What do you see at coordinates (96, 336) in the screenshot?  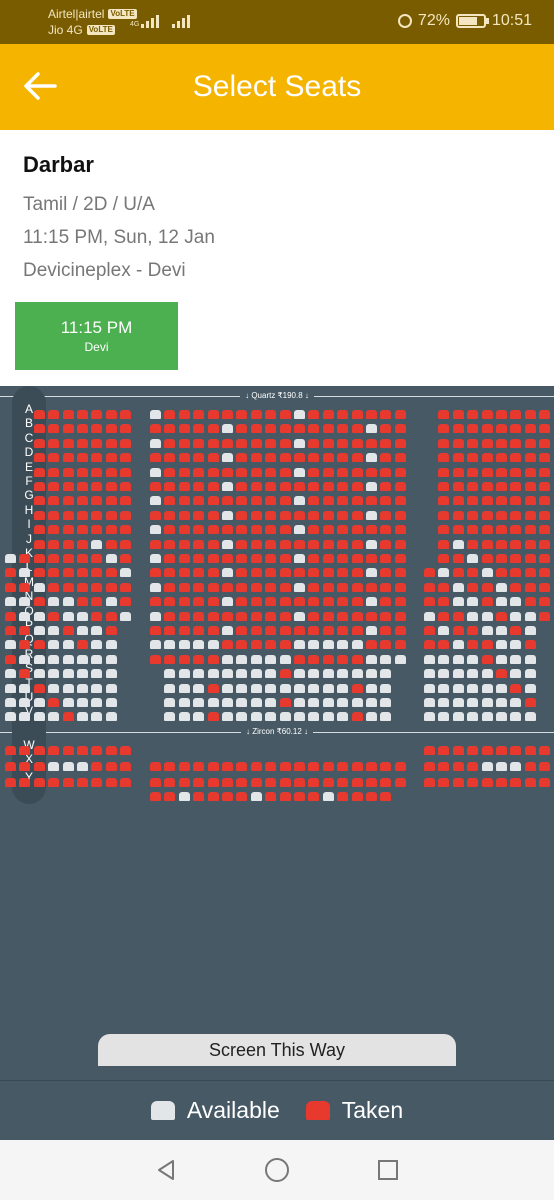 I see `showtime-button: 11:15 PM Devi` at bounding box center [96, 336].